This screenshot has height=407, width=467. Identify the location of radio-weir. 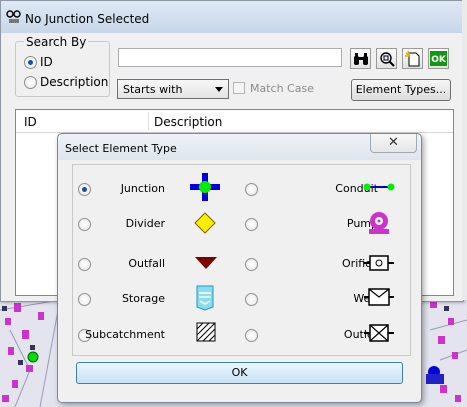
(251, 299).